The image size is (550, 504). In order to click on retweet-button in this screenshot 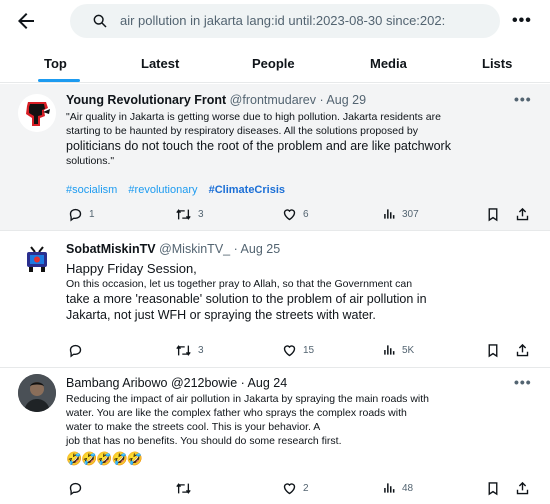, I will do `click(186, 488)`.